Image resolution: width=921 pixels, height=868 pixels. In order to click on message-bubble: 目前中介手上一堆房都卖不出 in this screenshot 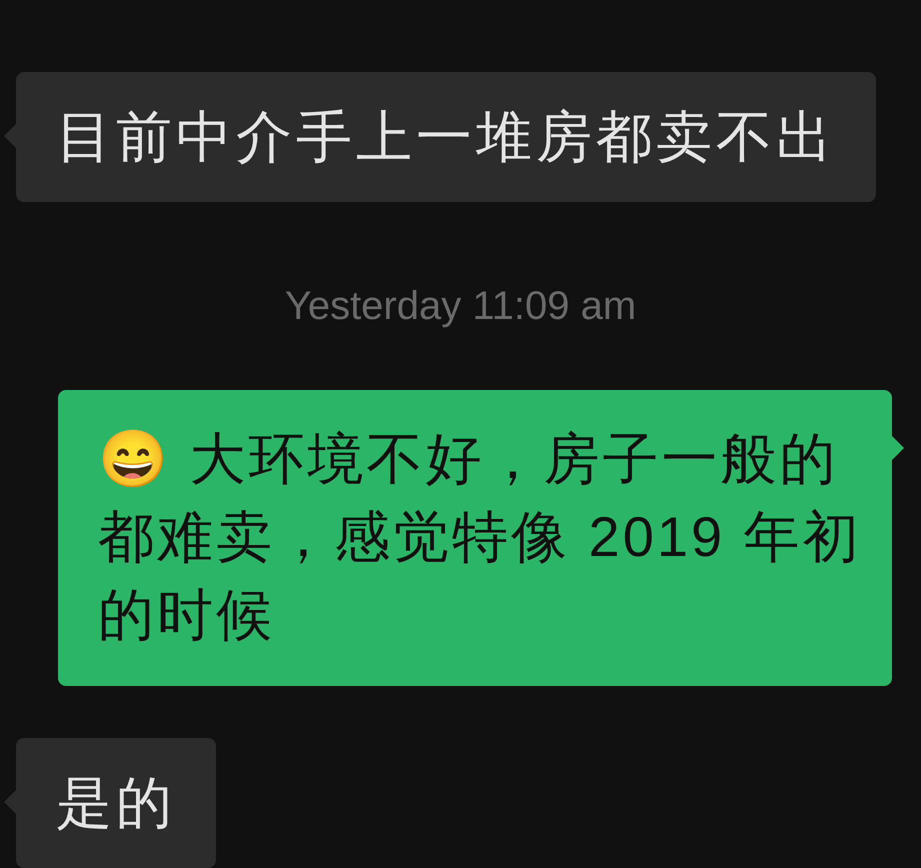, I will do `click(446, 137)`.